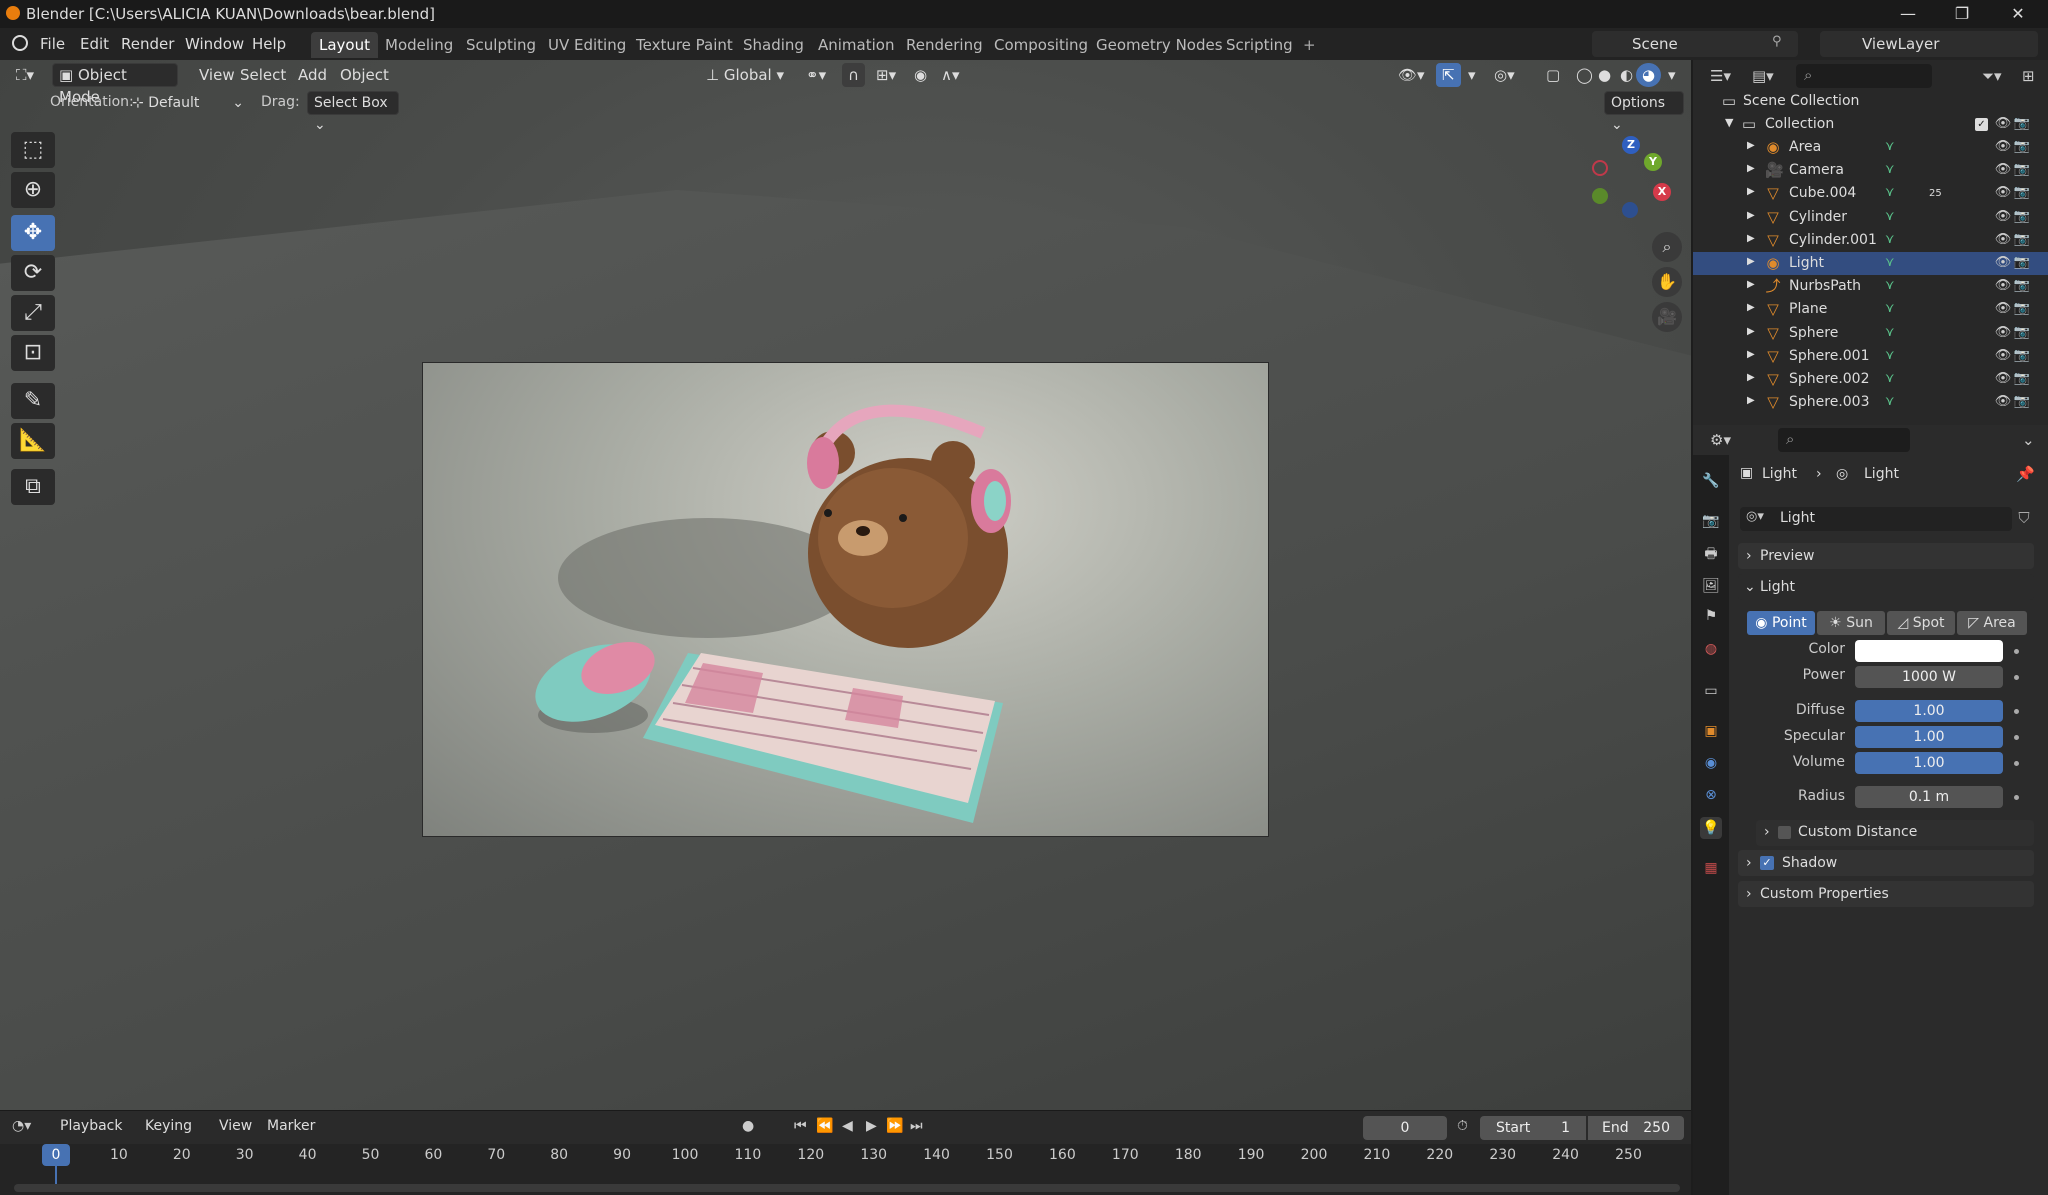  Describe the element at coordinates (1886, 894) in the screenshot. I see `custom-properties-panel-header: › Custom Properties` at that location.